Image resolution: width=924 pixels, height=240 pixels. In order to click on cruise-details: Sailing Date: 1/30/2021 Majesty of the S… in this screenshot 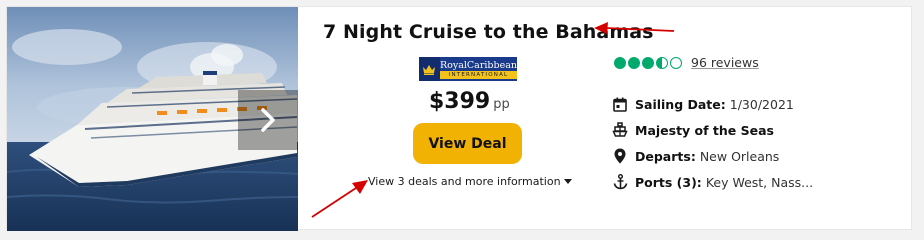, I will do `click(712, 143)`.